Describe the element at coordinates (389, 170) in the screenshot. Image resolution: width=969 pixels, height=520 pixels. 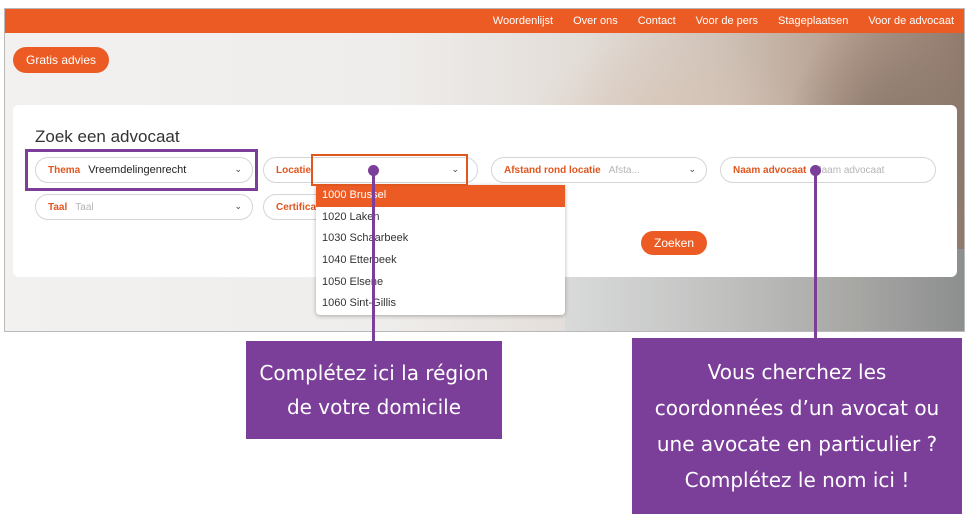
I see `locatie-highlight-box` at that location.